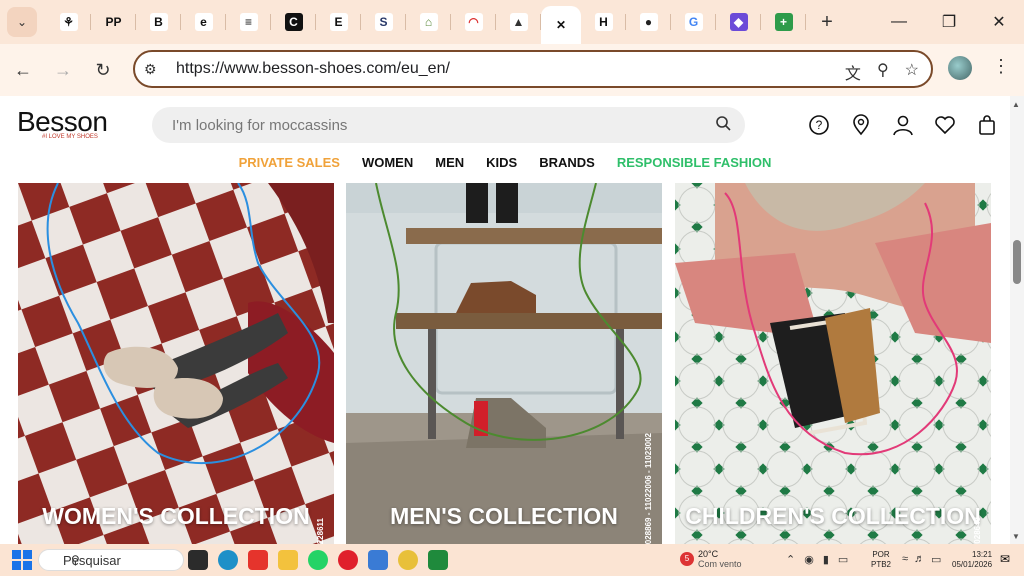 The image size is (1024, 576). I want to click on translate-icon: 文, so click(853, 72).